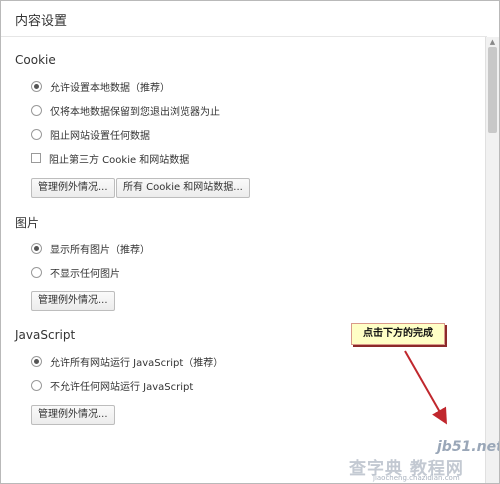 This screenshot has height=484, width=500. Describe the element at coordinates (416, 478) in the screenshot. I see `watermark-url: jiaocheng.chazidian.com` at that location.